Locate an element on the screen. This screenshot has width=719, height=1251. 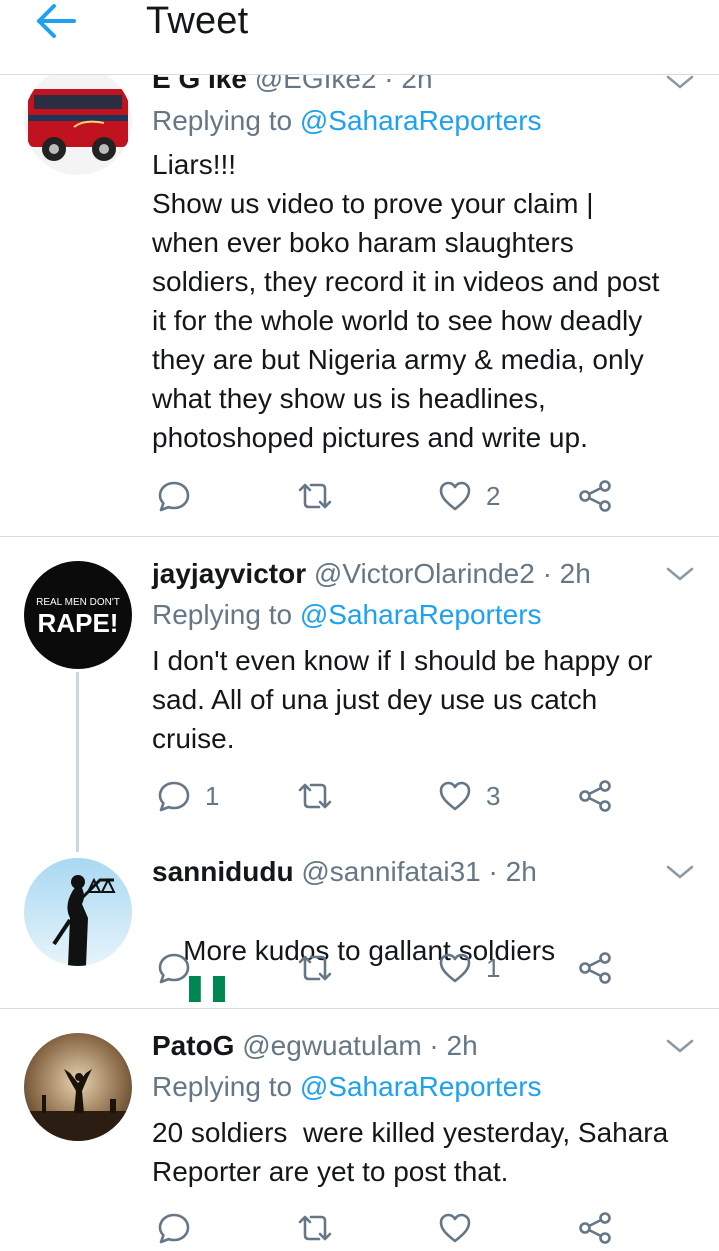
back-arrow-icon is located at coordinates (56, 21).